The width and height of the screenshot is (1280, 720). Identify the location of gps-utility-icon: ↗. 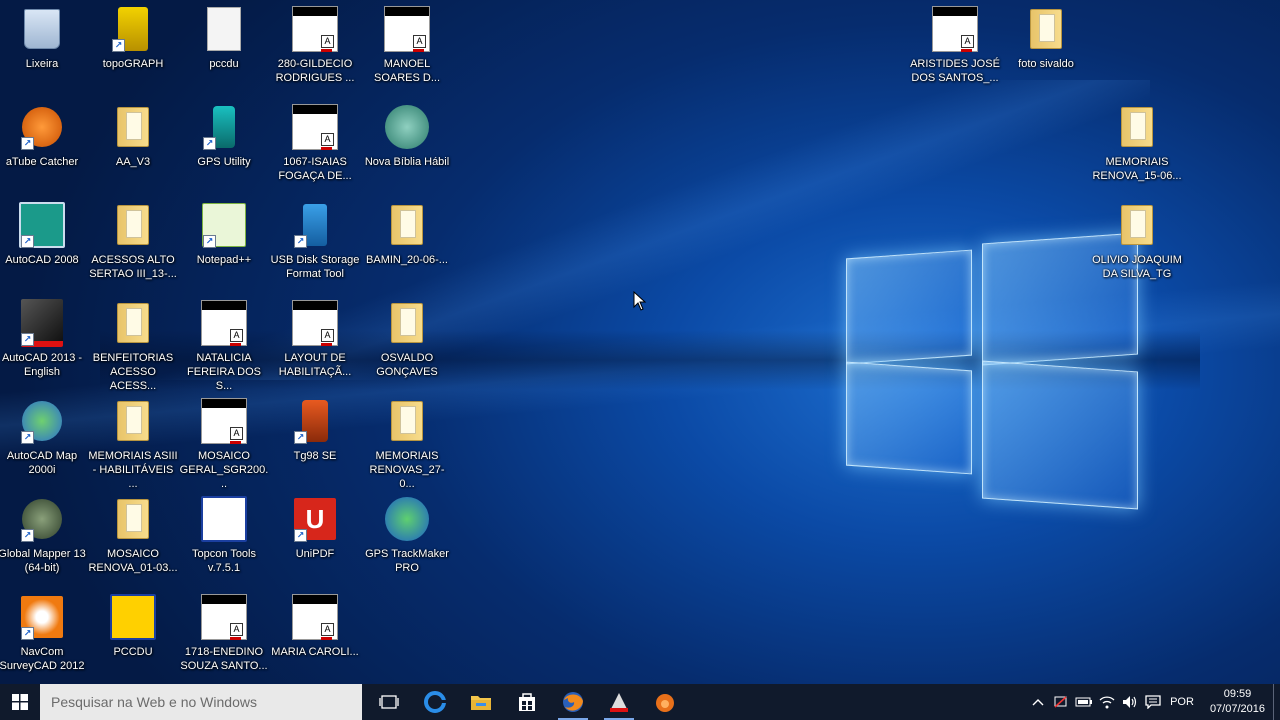
(224, 127).